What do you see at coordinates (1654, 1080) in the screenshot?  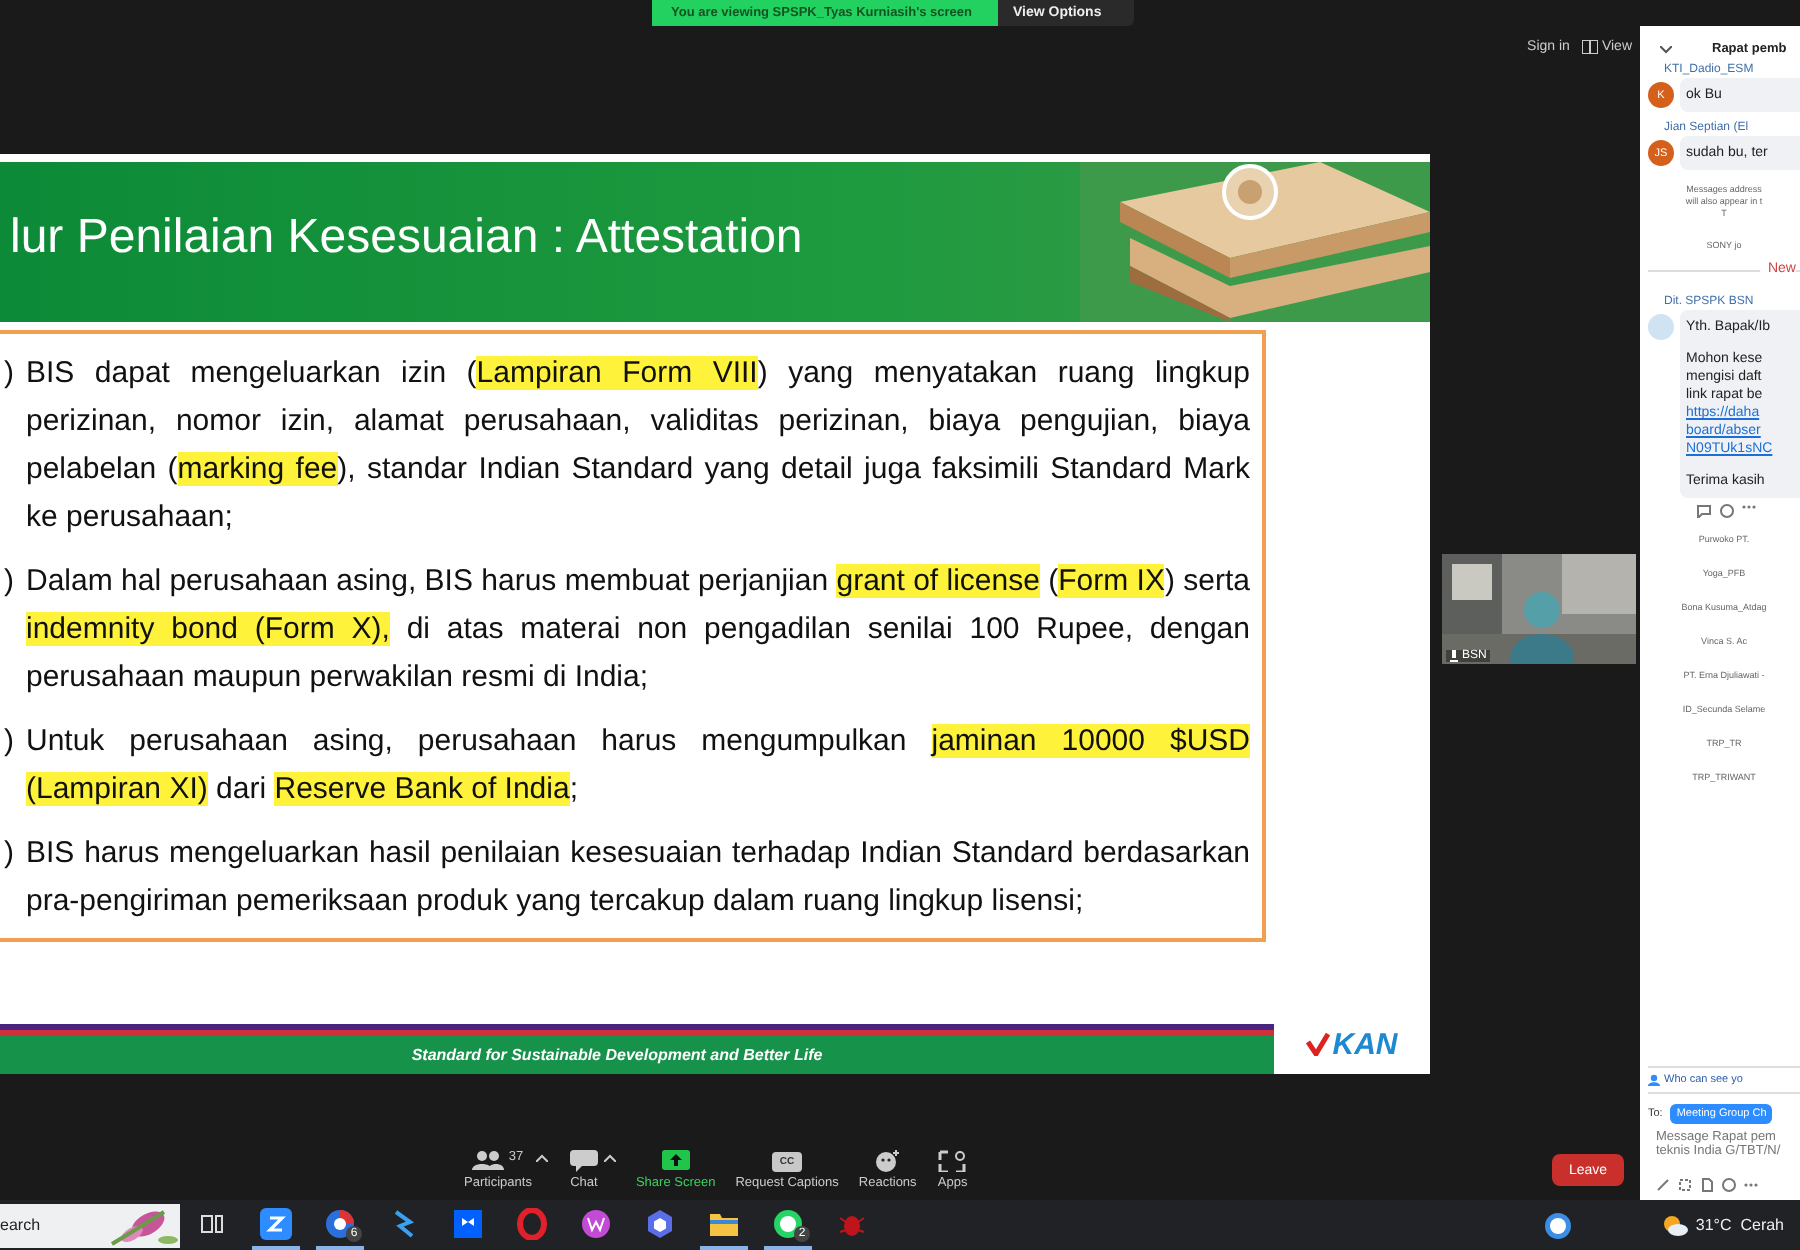 I see `person-icon` at bounding box center [1654, 1080].